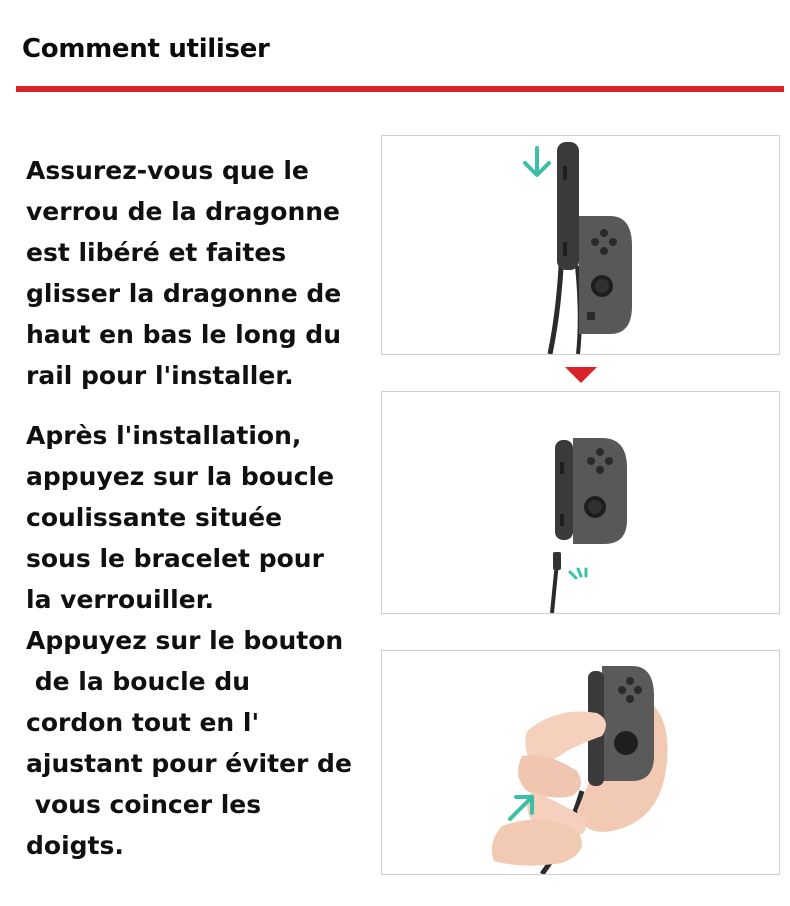 This screenshot has width=790, height=906. What do you see at coordinates (537, 161) in the screenshot?
I see `down-arrow-icon` at bounding box center [537, 161].